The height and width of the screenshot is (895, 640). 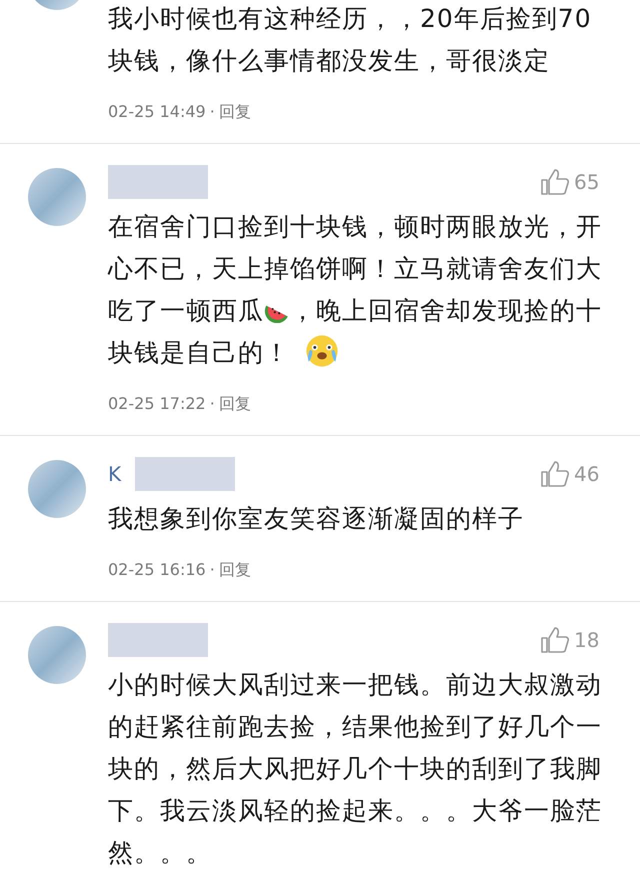 What do you see at coordinates (316, 519) in the screenshot?
I see `comment-text: 我想象到你室友笑容逐渐凝固的样子` at bounding box center [316, 519].